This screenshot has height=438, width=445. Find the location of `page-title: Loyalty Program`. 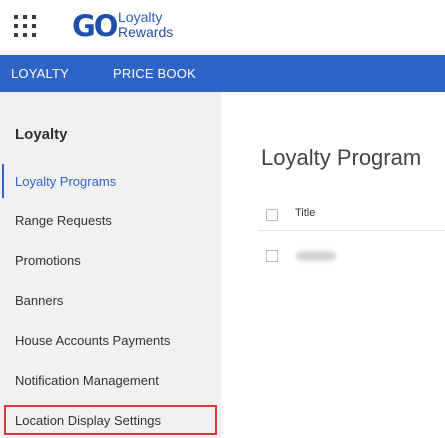

page-title: Loyalty Program is located at coordinates (341, 157).